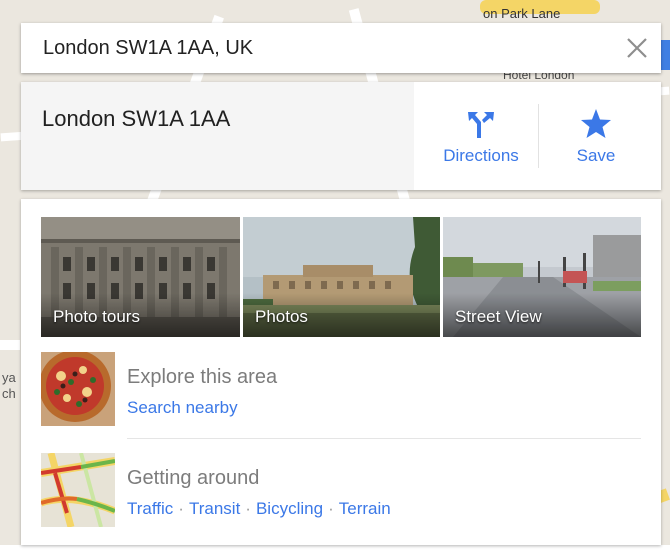 The width and height of the screenshot is (670, 551). I want to click on place-header: London SW1A 1AA, so click(217, 136).